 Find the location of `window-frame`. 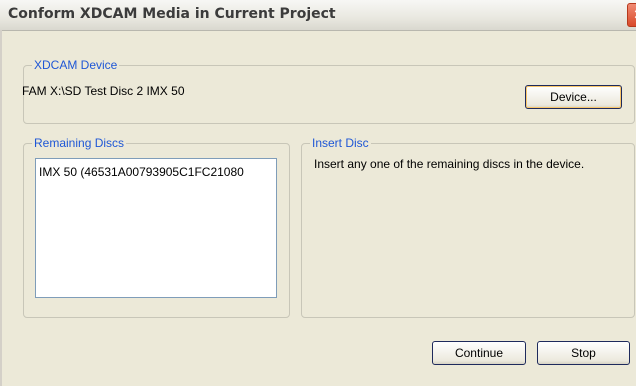

window-frame is located at coordinates (1, 208).